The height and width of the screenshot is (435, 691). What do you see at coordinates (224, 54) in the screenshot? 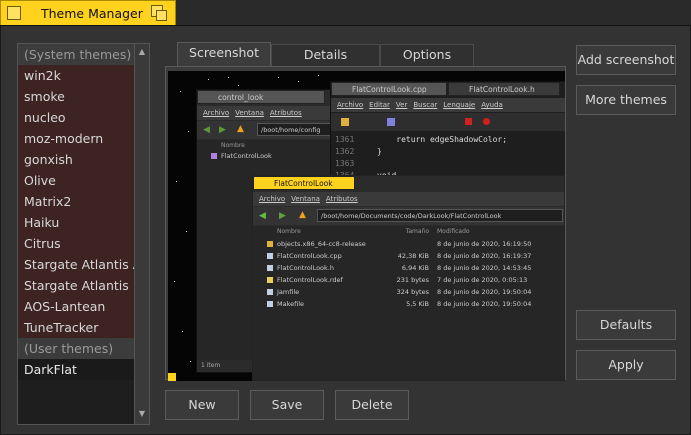
I see `tab-screenshot: Screenshot` at bounding box center [224, 54].